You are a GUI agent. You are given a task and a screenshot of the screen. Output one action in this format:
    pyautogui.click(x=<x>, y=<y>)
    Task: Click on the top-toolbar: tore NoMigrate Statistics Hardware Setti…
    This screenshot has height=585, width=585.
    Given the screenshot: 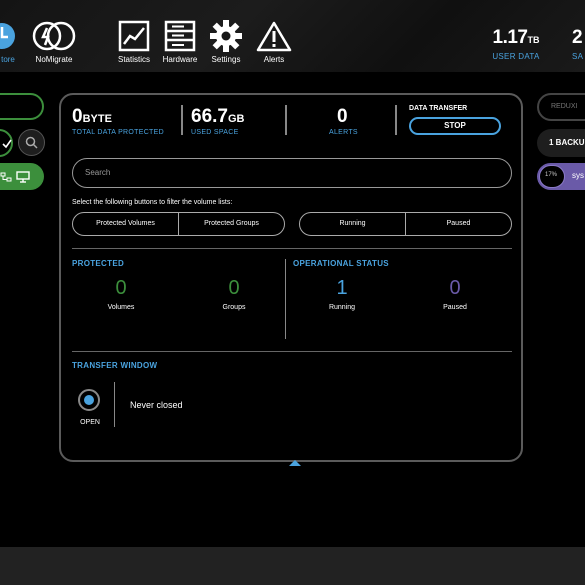 What is the action you would take?
    pyautogui.click(x=292, y=36)
    